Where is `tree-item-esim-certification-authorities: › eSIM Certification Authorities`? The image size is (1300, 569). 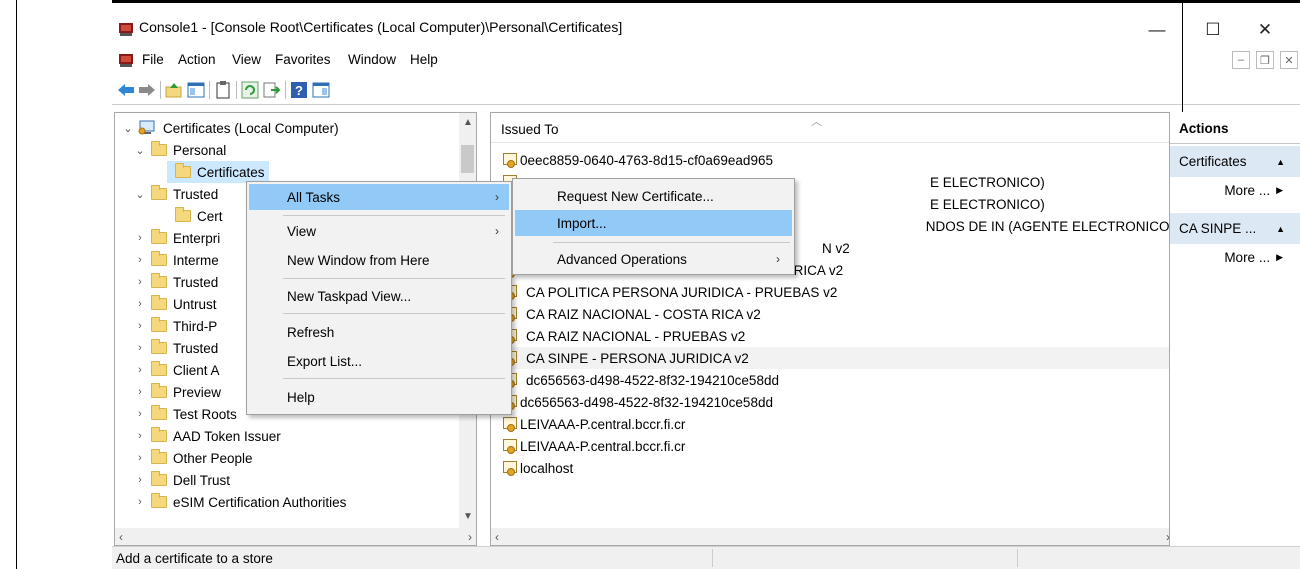
tree-item-esim-certification-authorities: › eSIM Certification Authorities is located at coordinates (239, 502).